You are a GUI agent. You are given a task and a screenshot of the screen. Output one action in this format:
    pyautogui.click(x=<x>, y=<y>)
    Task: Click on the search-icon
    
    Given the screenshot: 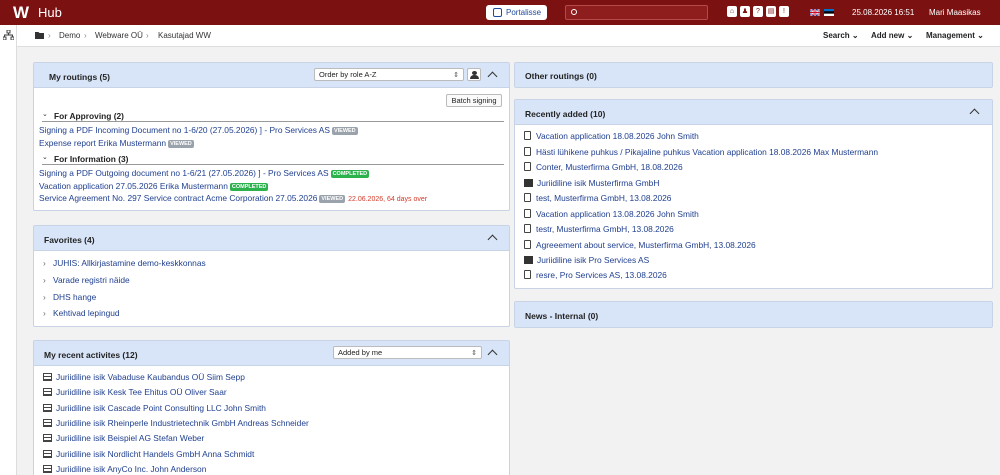 What is the action you would take?
    pyautogui.click(x=574, y=12)
    